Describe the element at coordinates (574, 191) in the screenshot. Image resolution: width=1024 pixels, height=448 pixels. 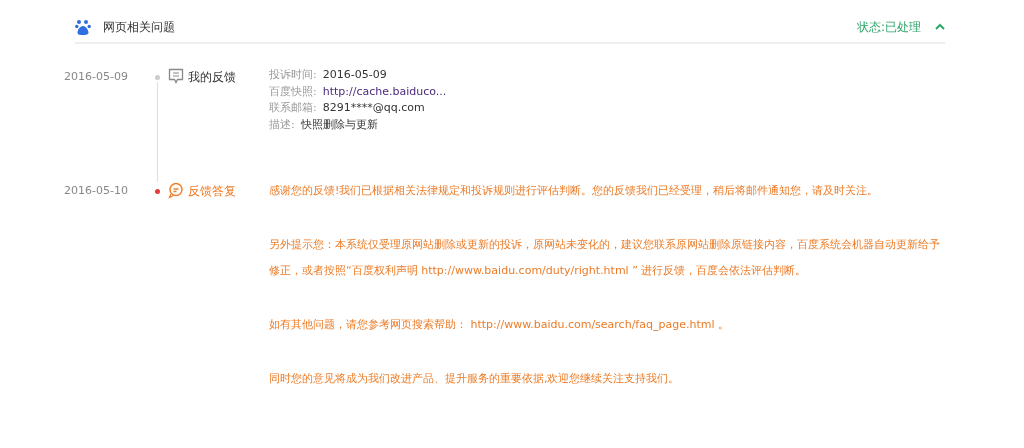
I see `reply-paragraph: 感谢您的反馈!我们已根据相关法律规定和投诉规则进行评估判断。您的反馈我们已经受理，稍后将邮件通知您，请及时关注。` at that location.